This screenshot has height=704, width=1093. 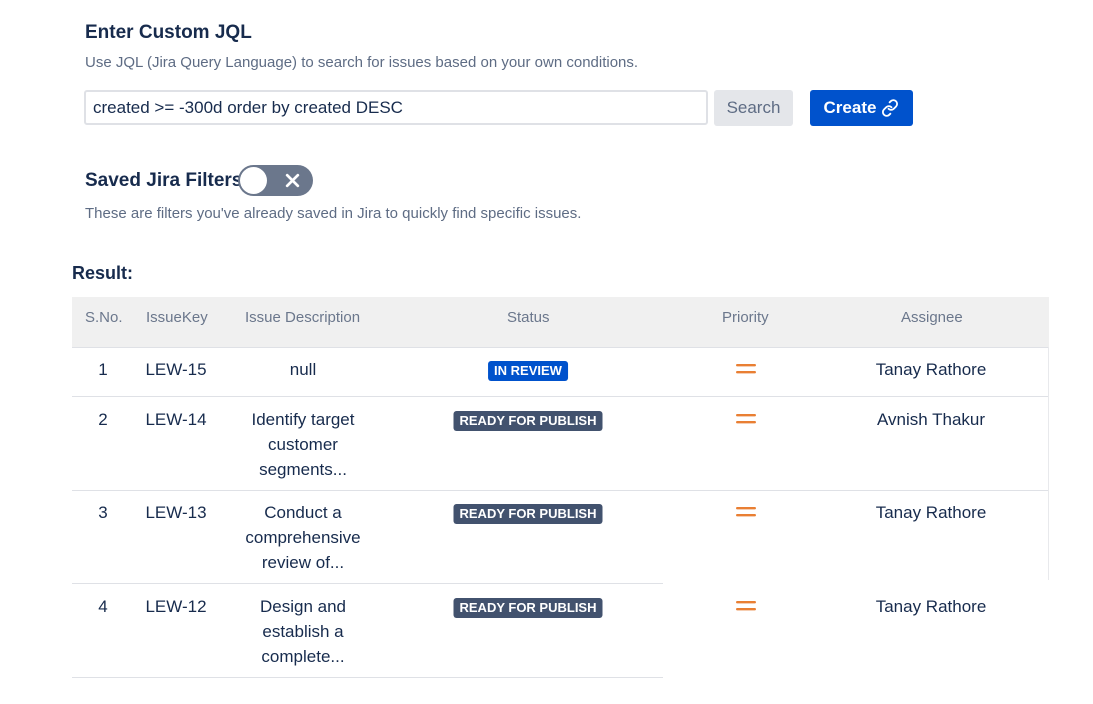 What do you see at coordinates (176, 606) in the screenshot?
I see `cell-issuekey: LEW-12` at bounding box center [176, 606].